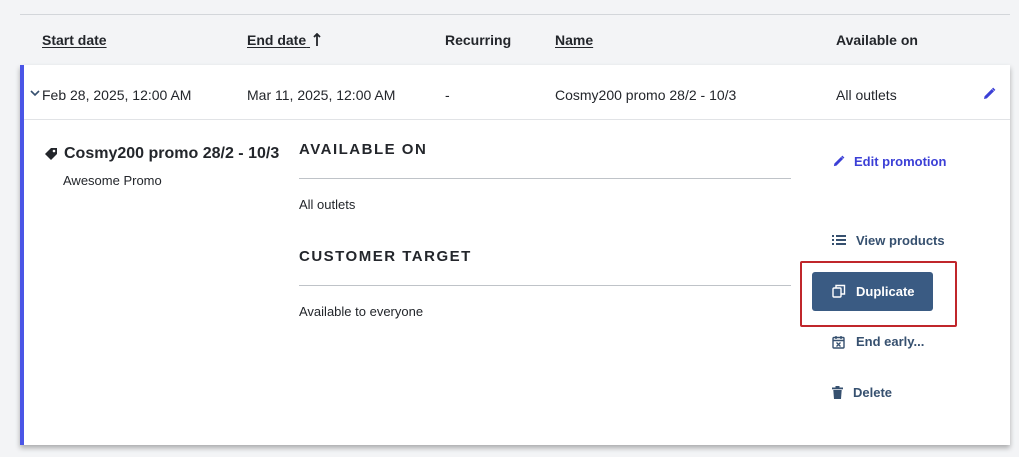 The image size is (1019, 457). Describe the element at coordinates (284, 40) in the screenshot. I see `header-end-date: End date` at that location.